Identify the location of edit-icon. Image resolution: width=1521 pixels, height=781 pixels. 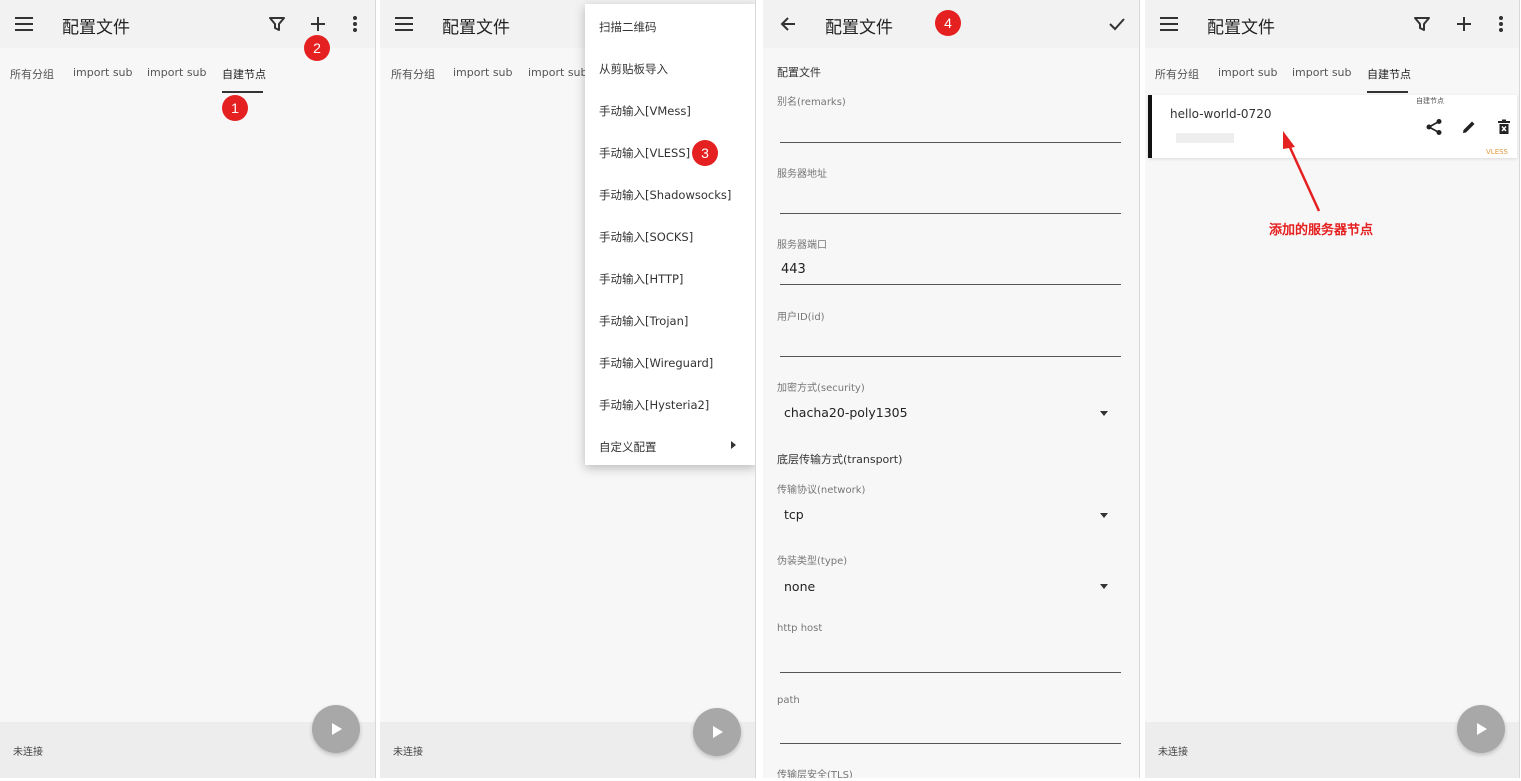
(1469, 127).